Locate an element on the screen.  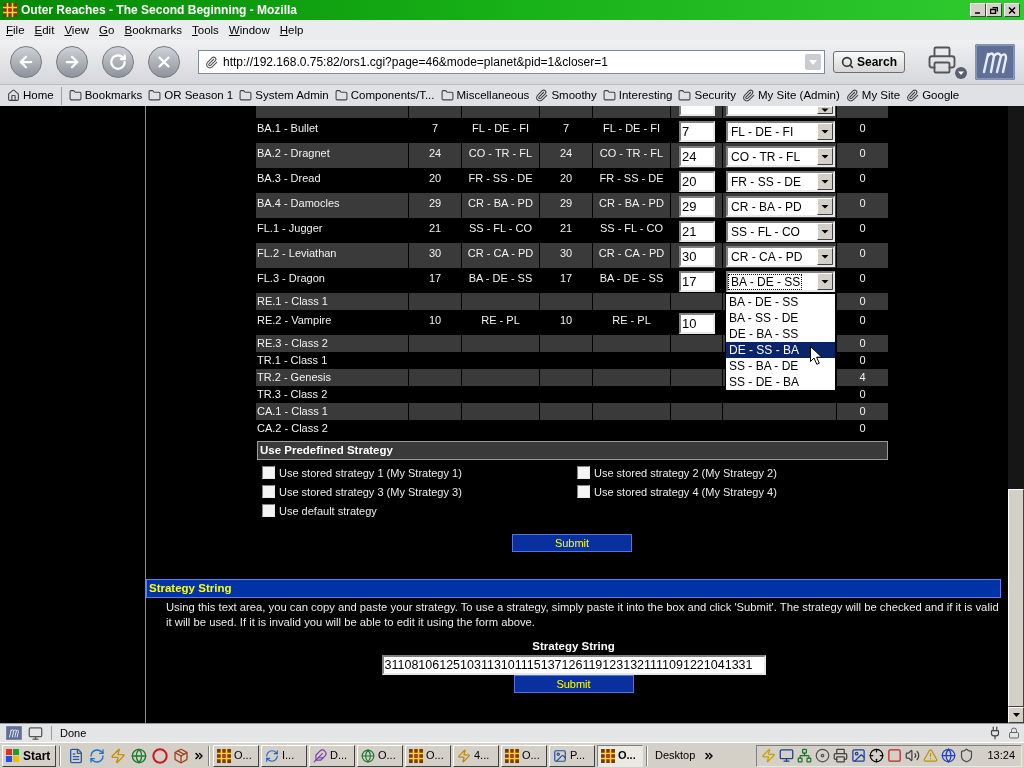
number-text: 21 is located at coordinates (435, 228).